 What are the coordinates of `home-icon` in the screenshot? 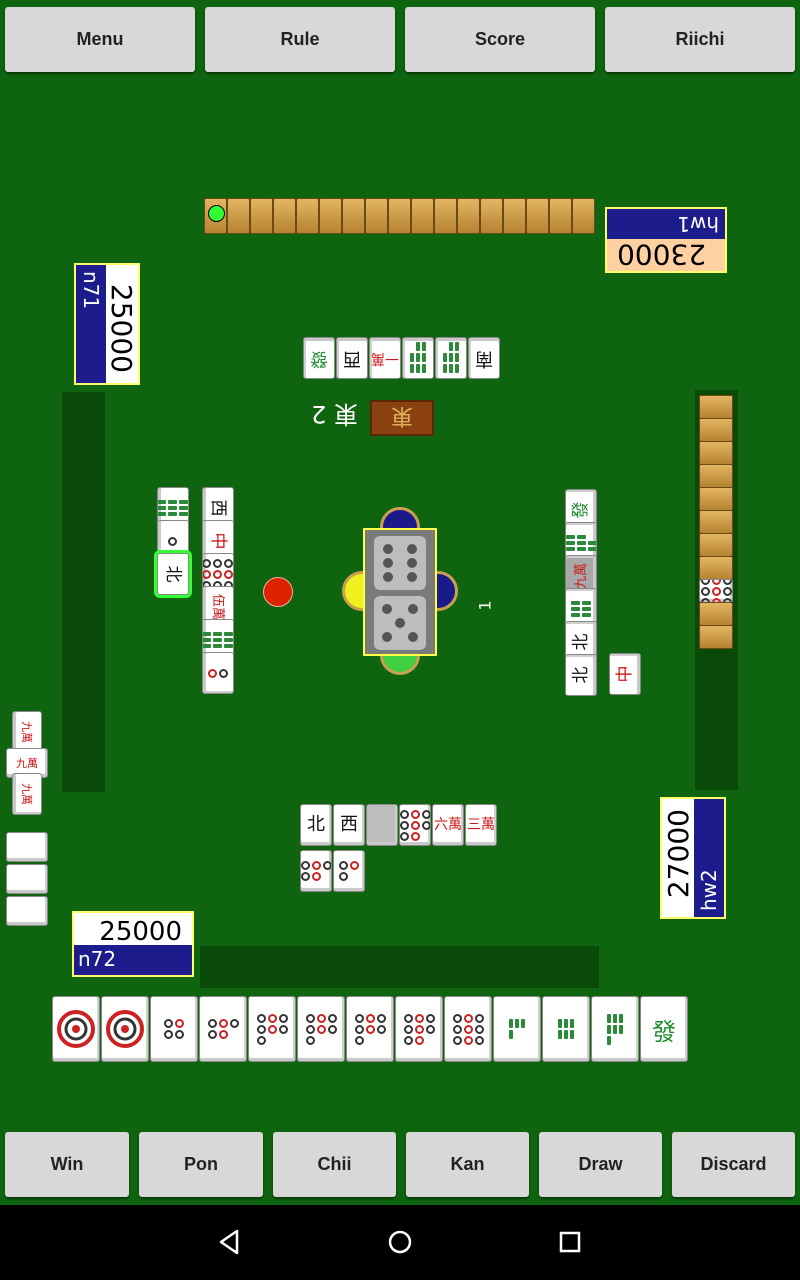 It's located at (400, 1242).